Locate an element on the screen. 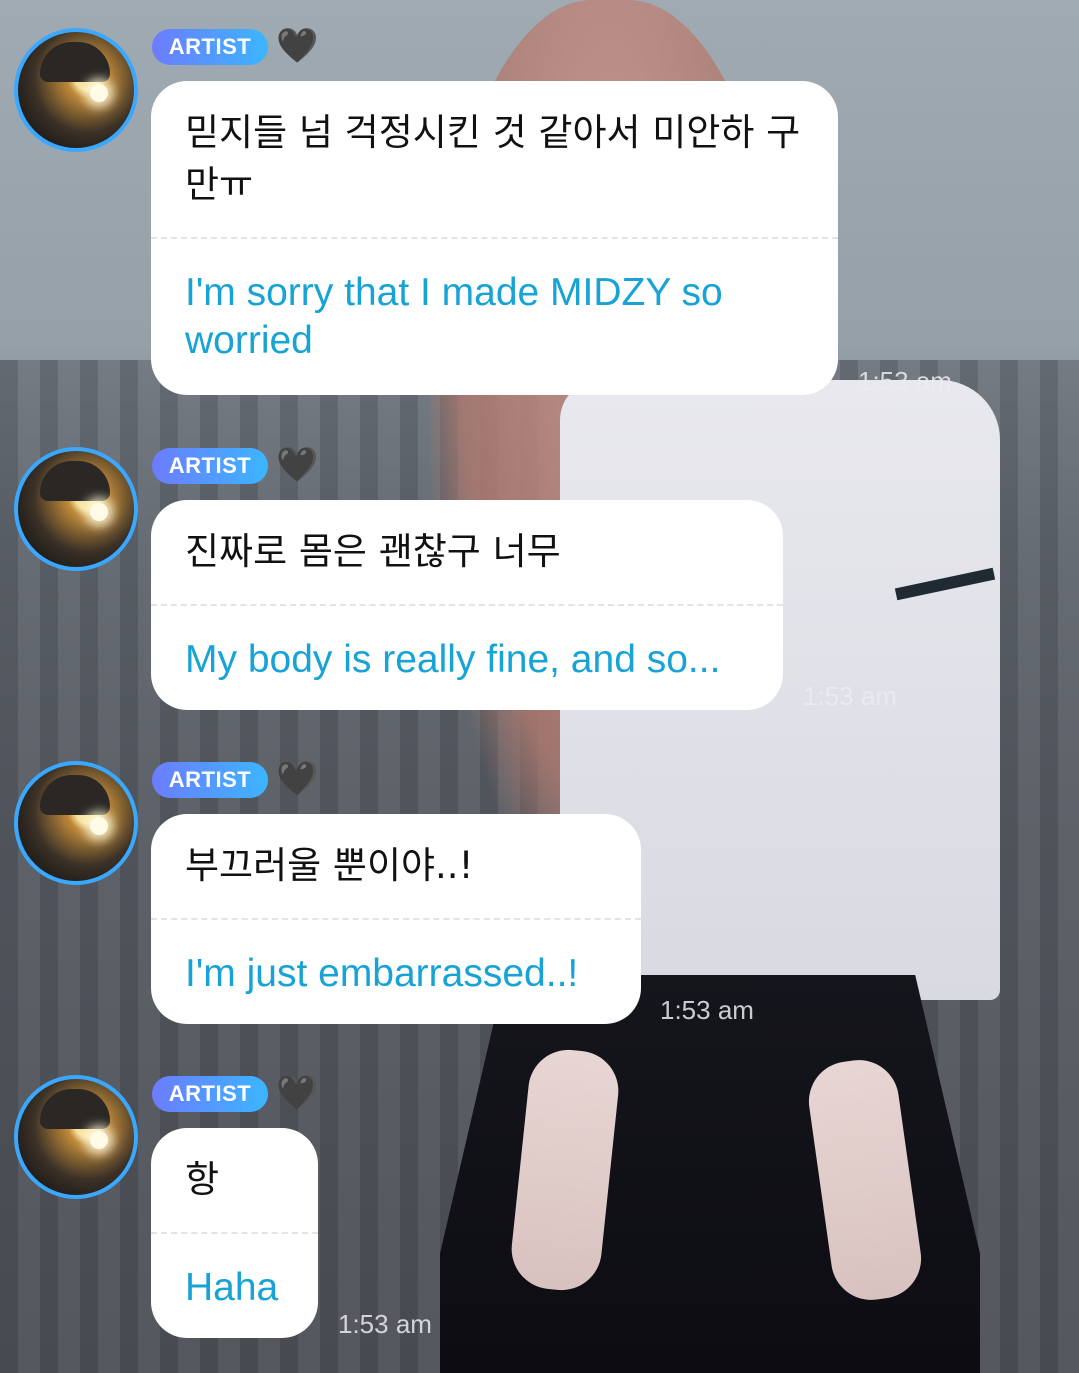  original-text: 부끄러울 뿐이야..! is located at coordinates (329, 865).